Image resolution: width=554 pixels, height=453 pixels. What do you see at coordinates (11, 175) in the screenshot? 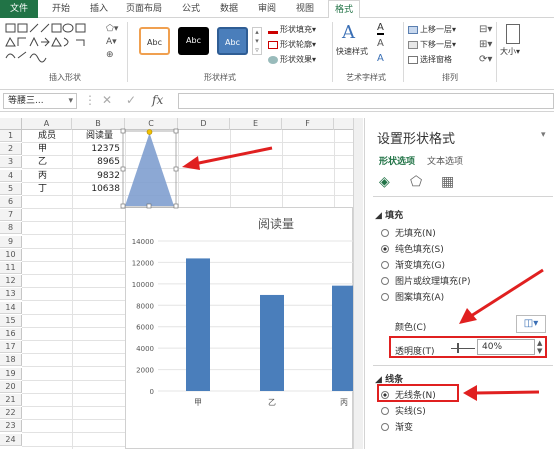
I see `row-header-4: 4` at bounding box center [11, 175].